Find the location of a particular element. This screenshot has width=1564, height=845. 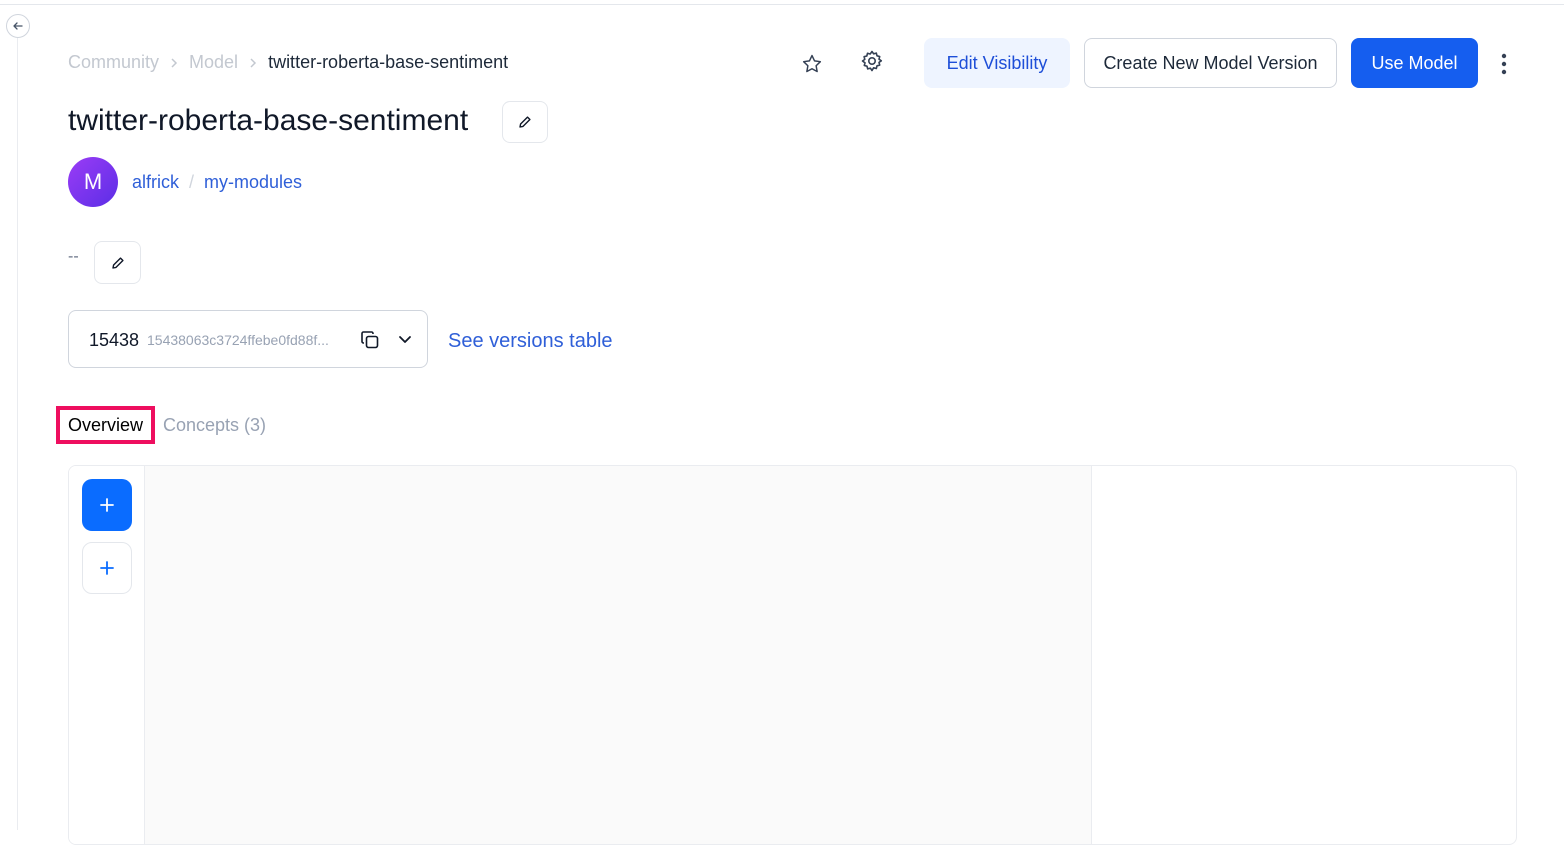

copy-version-button is located at coordinates (370, 340).